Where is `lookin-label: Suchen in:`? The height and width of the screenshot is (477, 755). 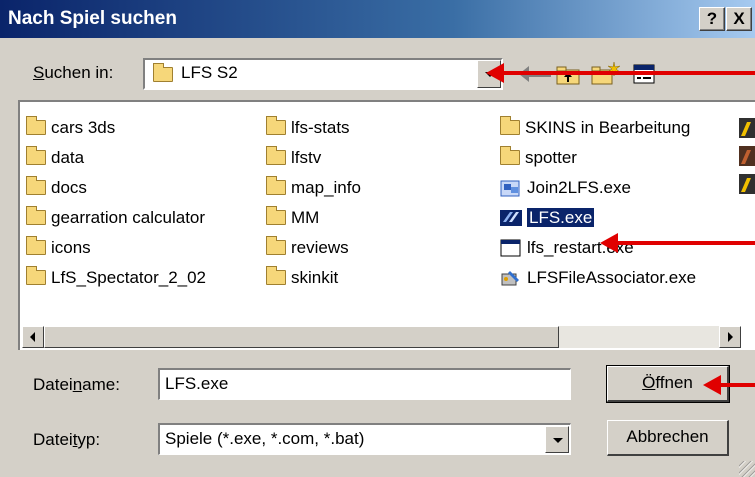 lookin-label: Suchen in: is located at coordinates (73, 72).